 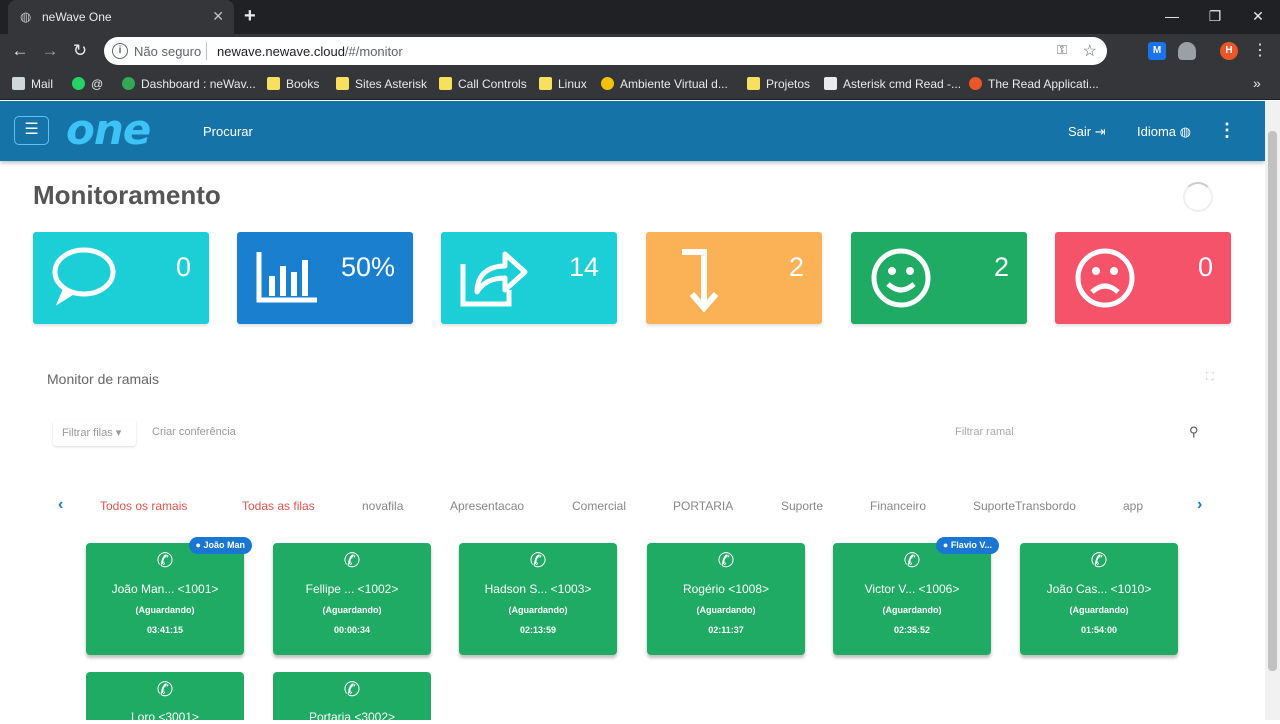 What do you see at coordinates (118, 433) in the screenshot?
I see `caret-down-icon: ▾` at bounding box center [118, 433].